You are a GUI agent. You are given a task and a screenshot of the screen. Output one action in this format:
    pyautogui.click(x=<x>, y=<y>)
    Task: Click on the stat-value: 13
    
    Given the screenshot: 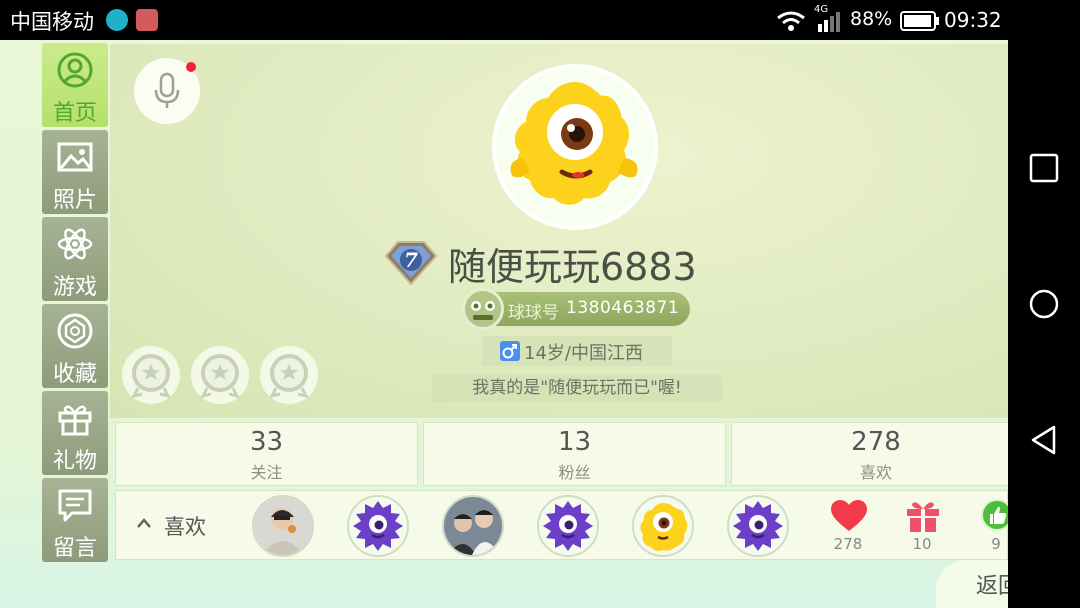 What is the action you would take?
    pyautogui.click(x=574, y=442)
    